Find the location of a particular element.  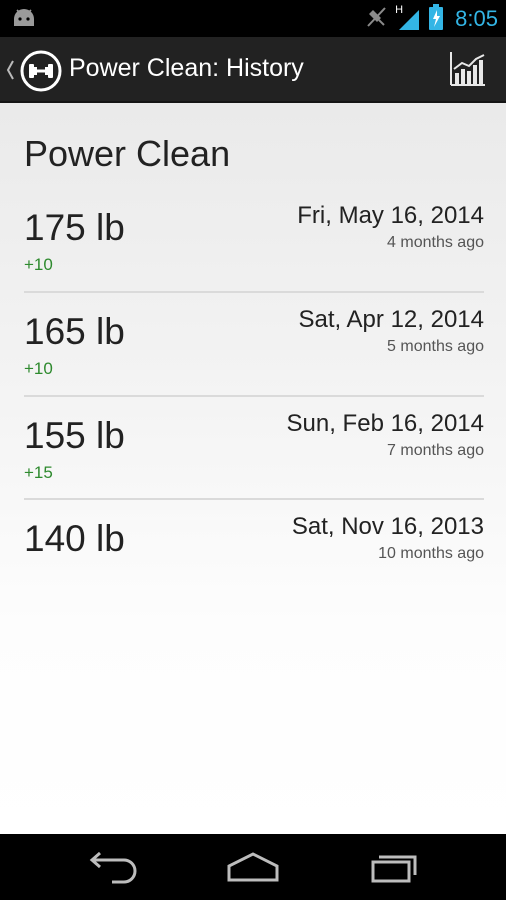

action-bar: Power Clean: History is located at coordinates (253, 70).